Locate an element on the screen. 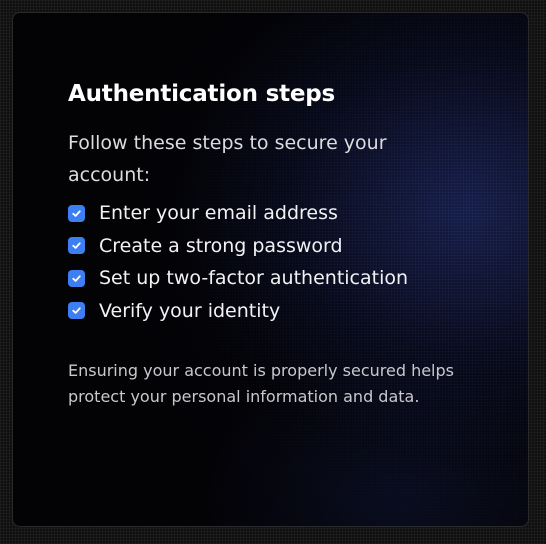 The height and width of the screenshot is (544, 546). step-item-two-factor: Set up two-factor authentication is located at coordinates (268, 278).